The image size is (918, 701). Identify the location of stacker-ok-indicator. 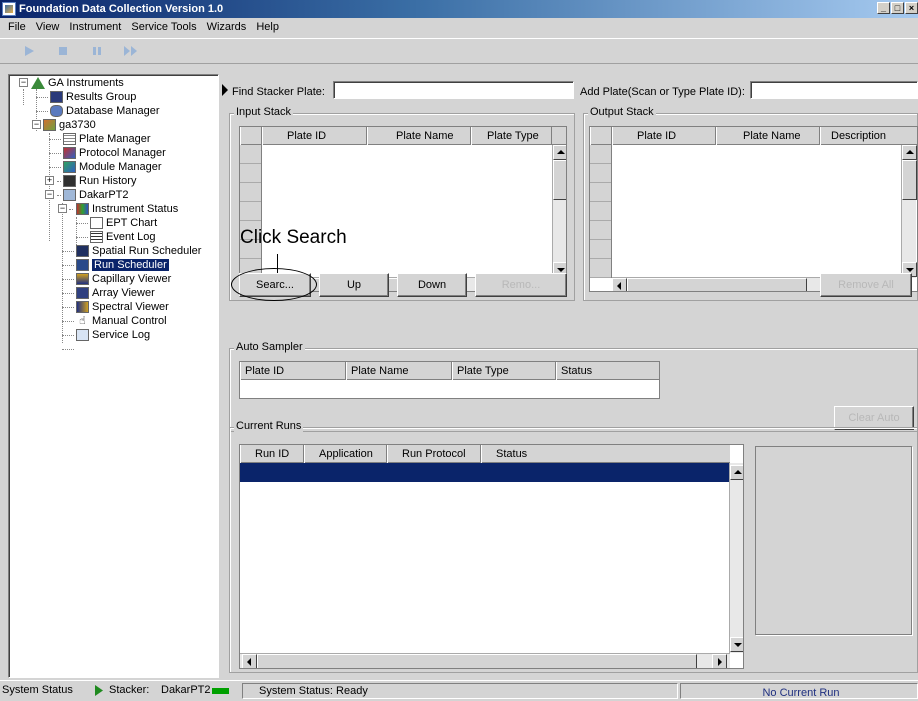
(220, 691).